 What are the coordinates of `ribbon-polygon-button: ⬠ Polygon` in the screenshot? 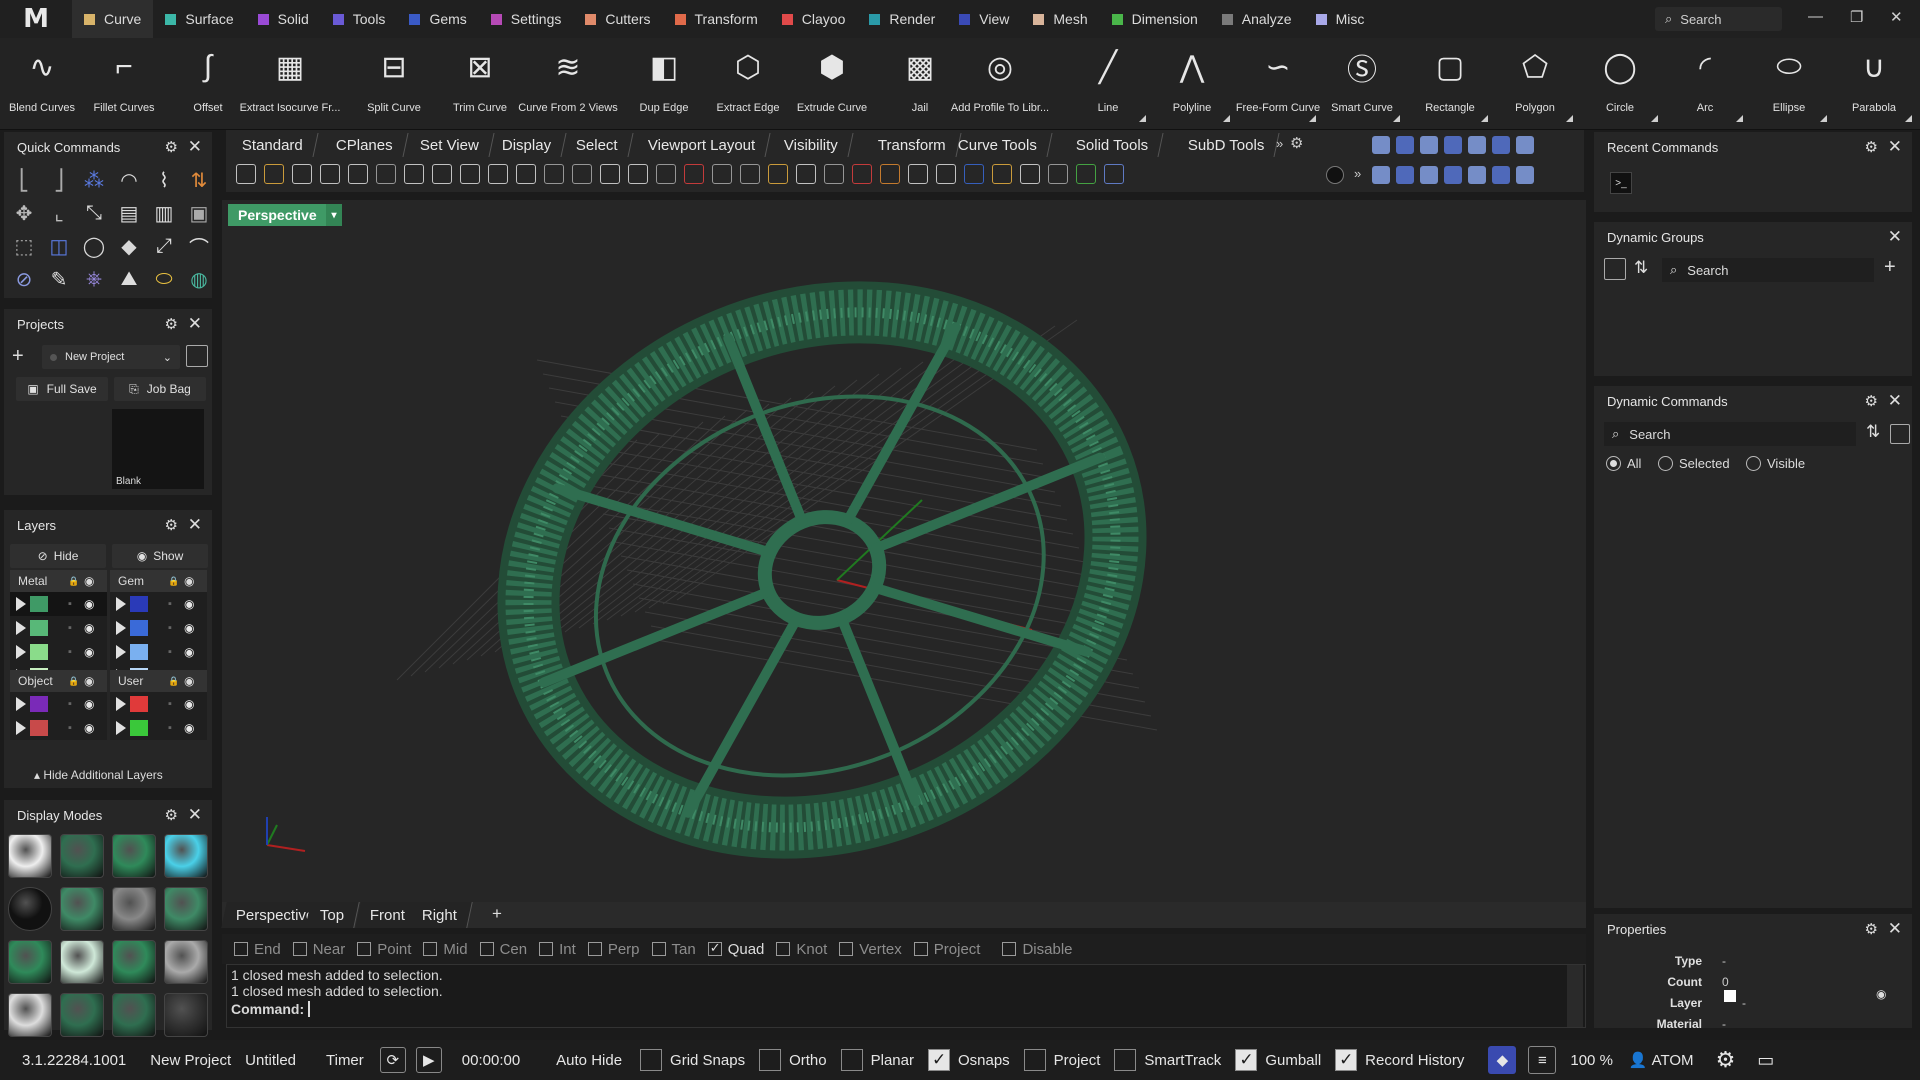 It's located at (1535, 84).